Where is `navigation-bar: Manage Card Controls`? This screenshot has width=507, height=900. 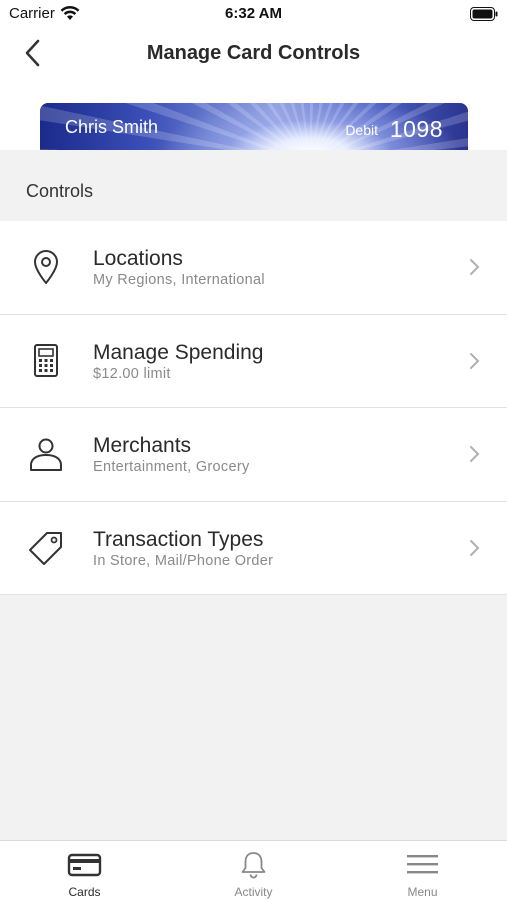
navigation-bar: Manage Card Controls is located at coordinates (253, 54).